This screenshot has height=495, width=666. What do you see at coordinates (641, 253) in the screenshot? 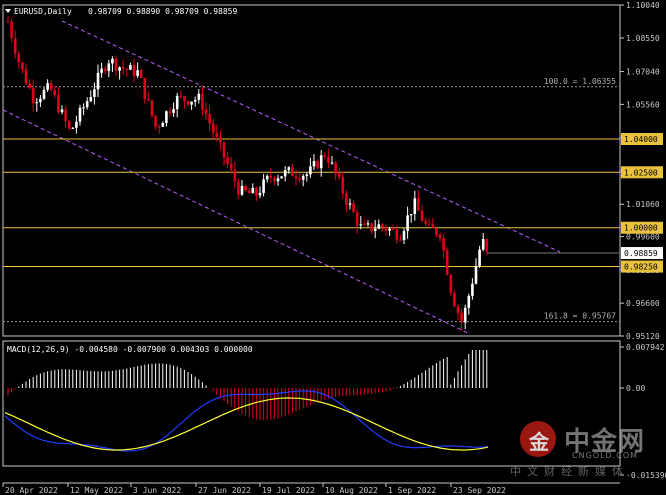
I see `current-price-label: 0.98859` at bounding box center [641, 253].